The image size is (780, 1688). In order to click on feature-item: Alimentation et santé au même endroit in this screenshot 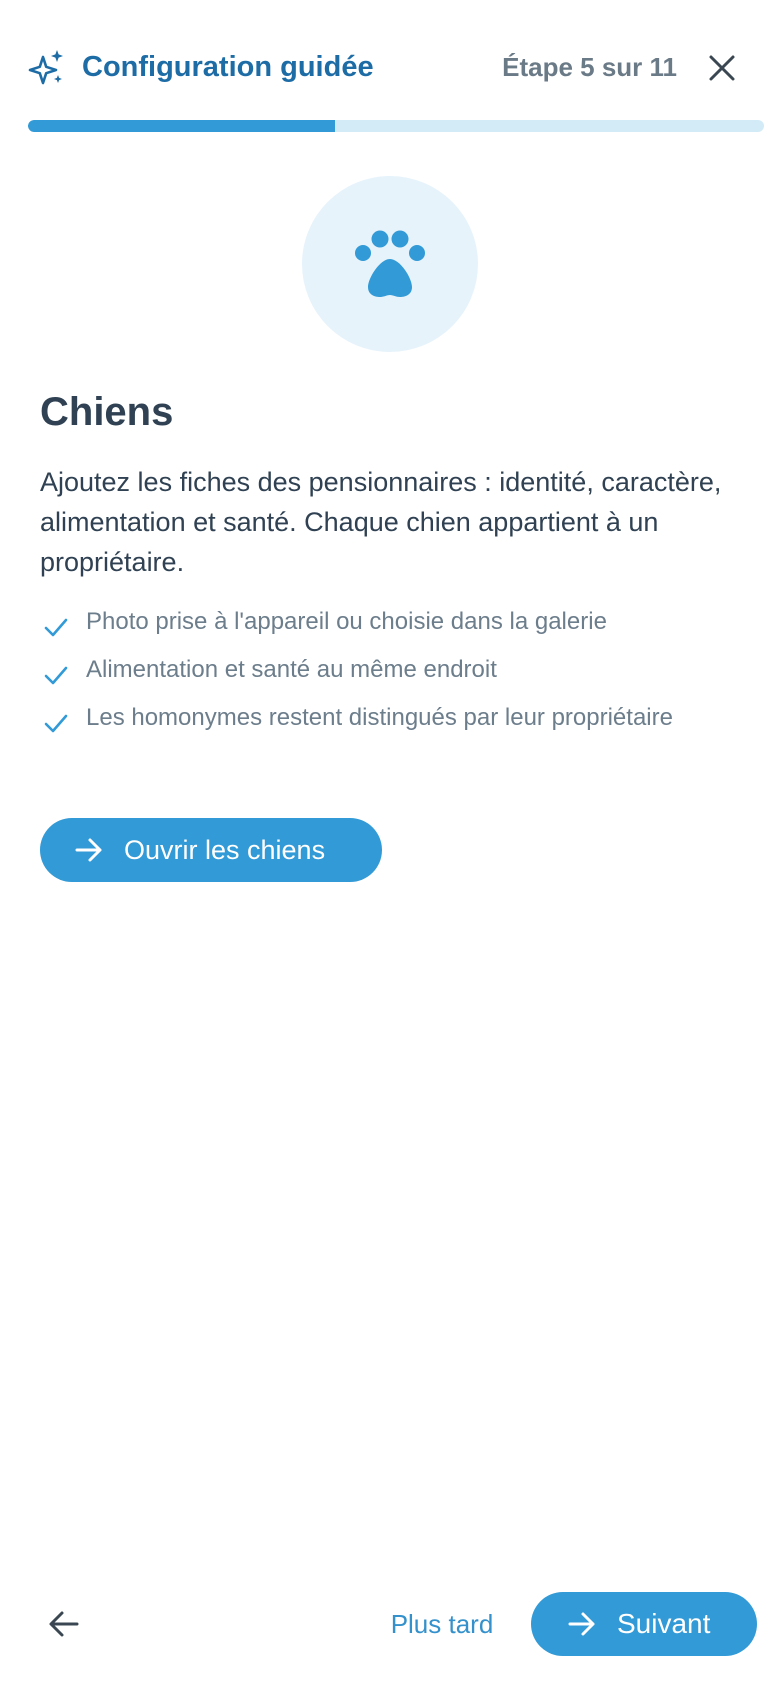, I will do `click(390, 670)`.